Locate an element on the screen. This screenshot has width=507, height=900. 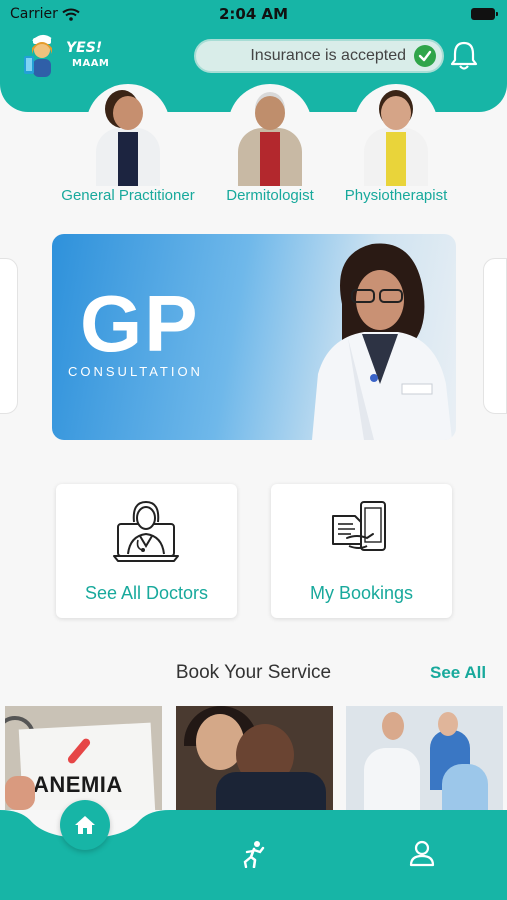
check-icon is located at coordinates (425, 56).